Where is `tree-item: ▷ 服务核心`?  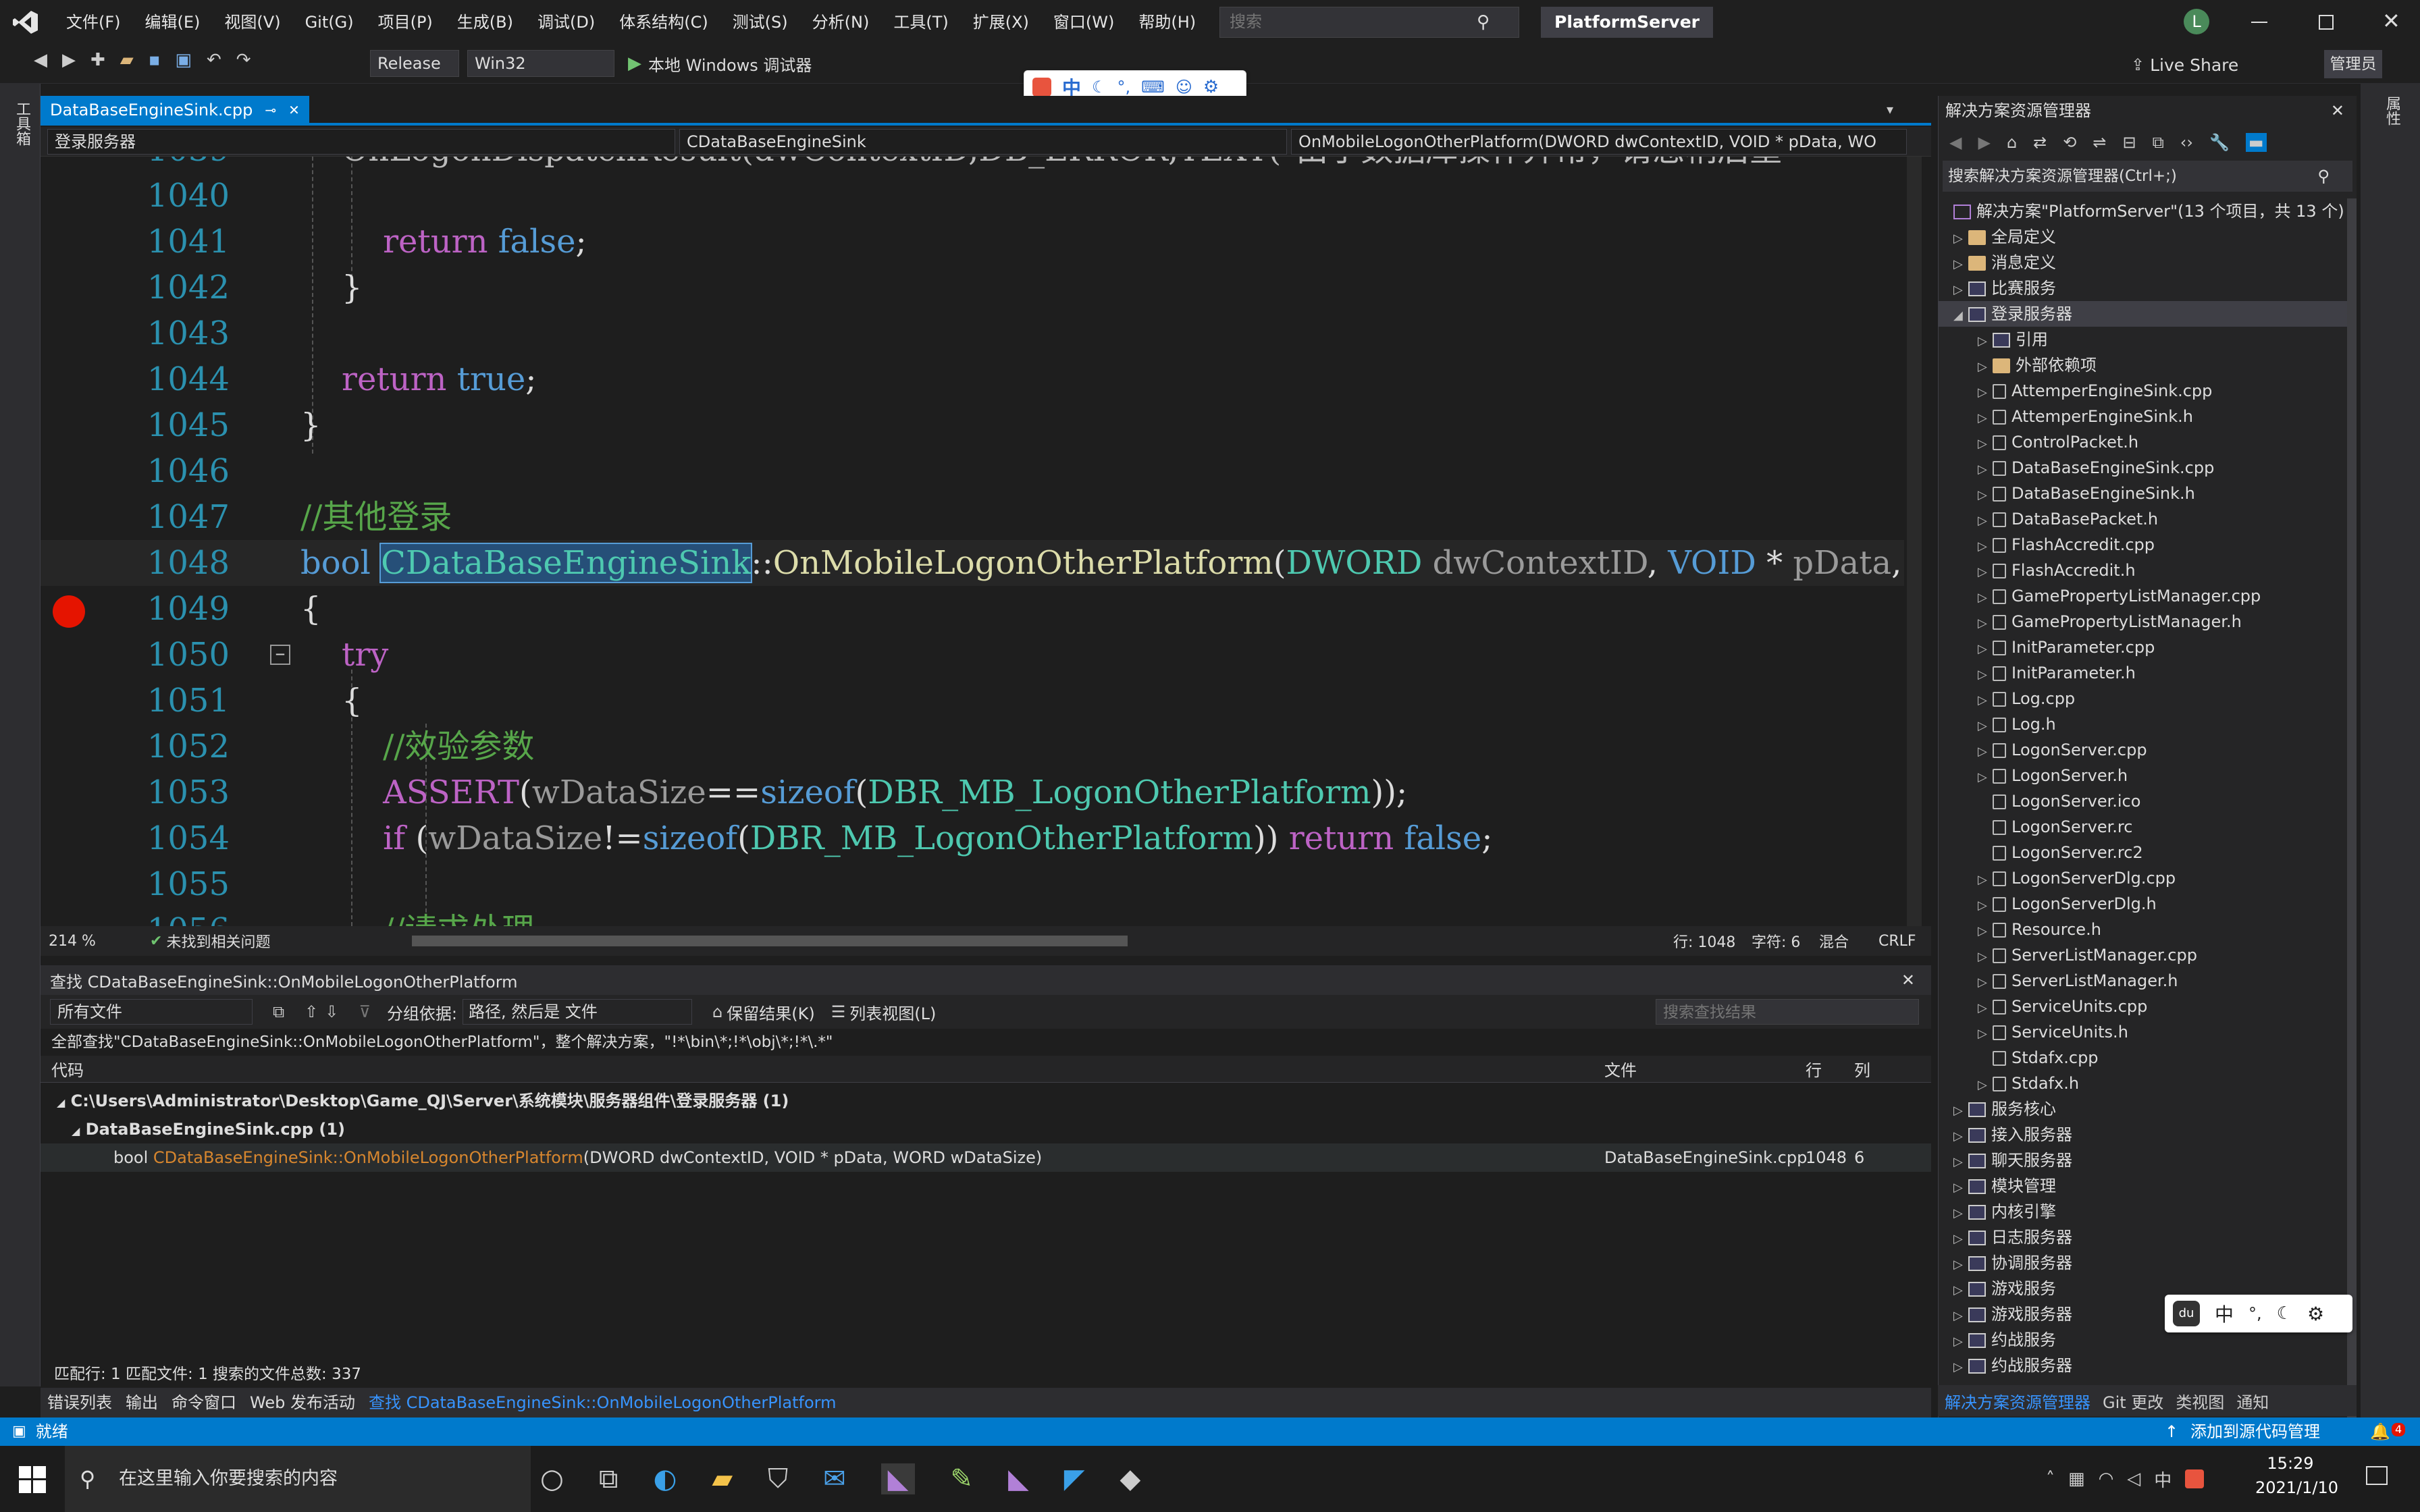 tree-item: ▷ 服务核心 is located at coordinates (2145, 1109).